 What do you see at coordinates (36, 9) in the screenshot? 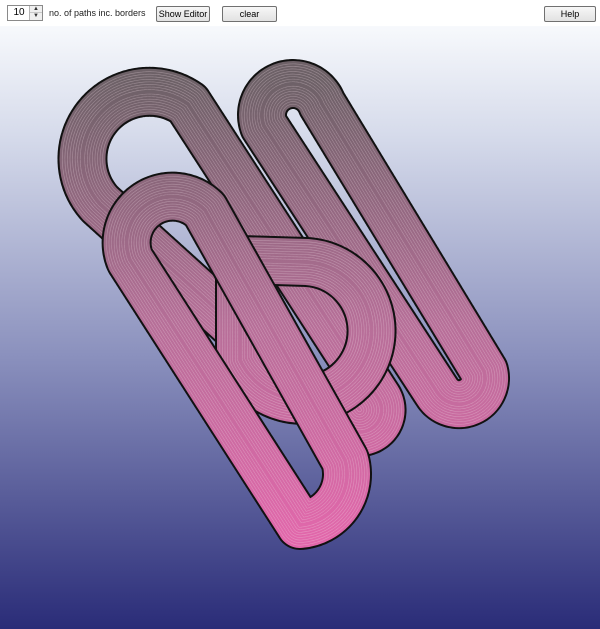
I see `increment-arrow-icon: ▲` at bounding box center [36, 9].